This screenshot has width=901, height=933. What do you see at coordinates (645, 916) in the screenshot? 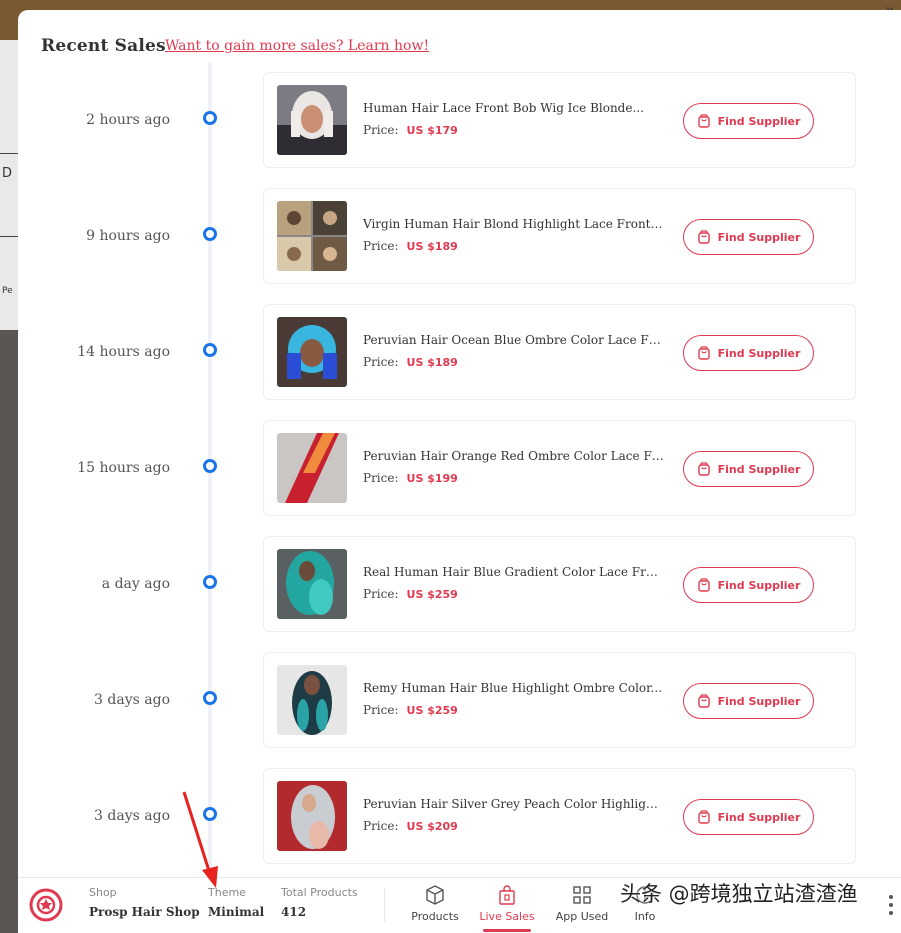
I see `tab-label: Info` at bounding box center [645, 916].